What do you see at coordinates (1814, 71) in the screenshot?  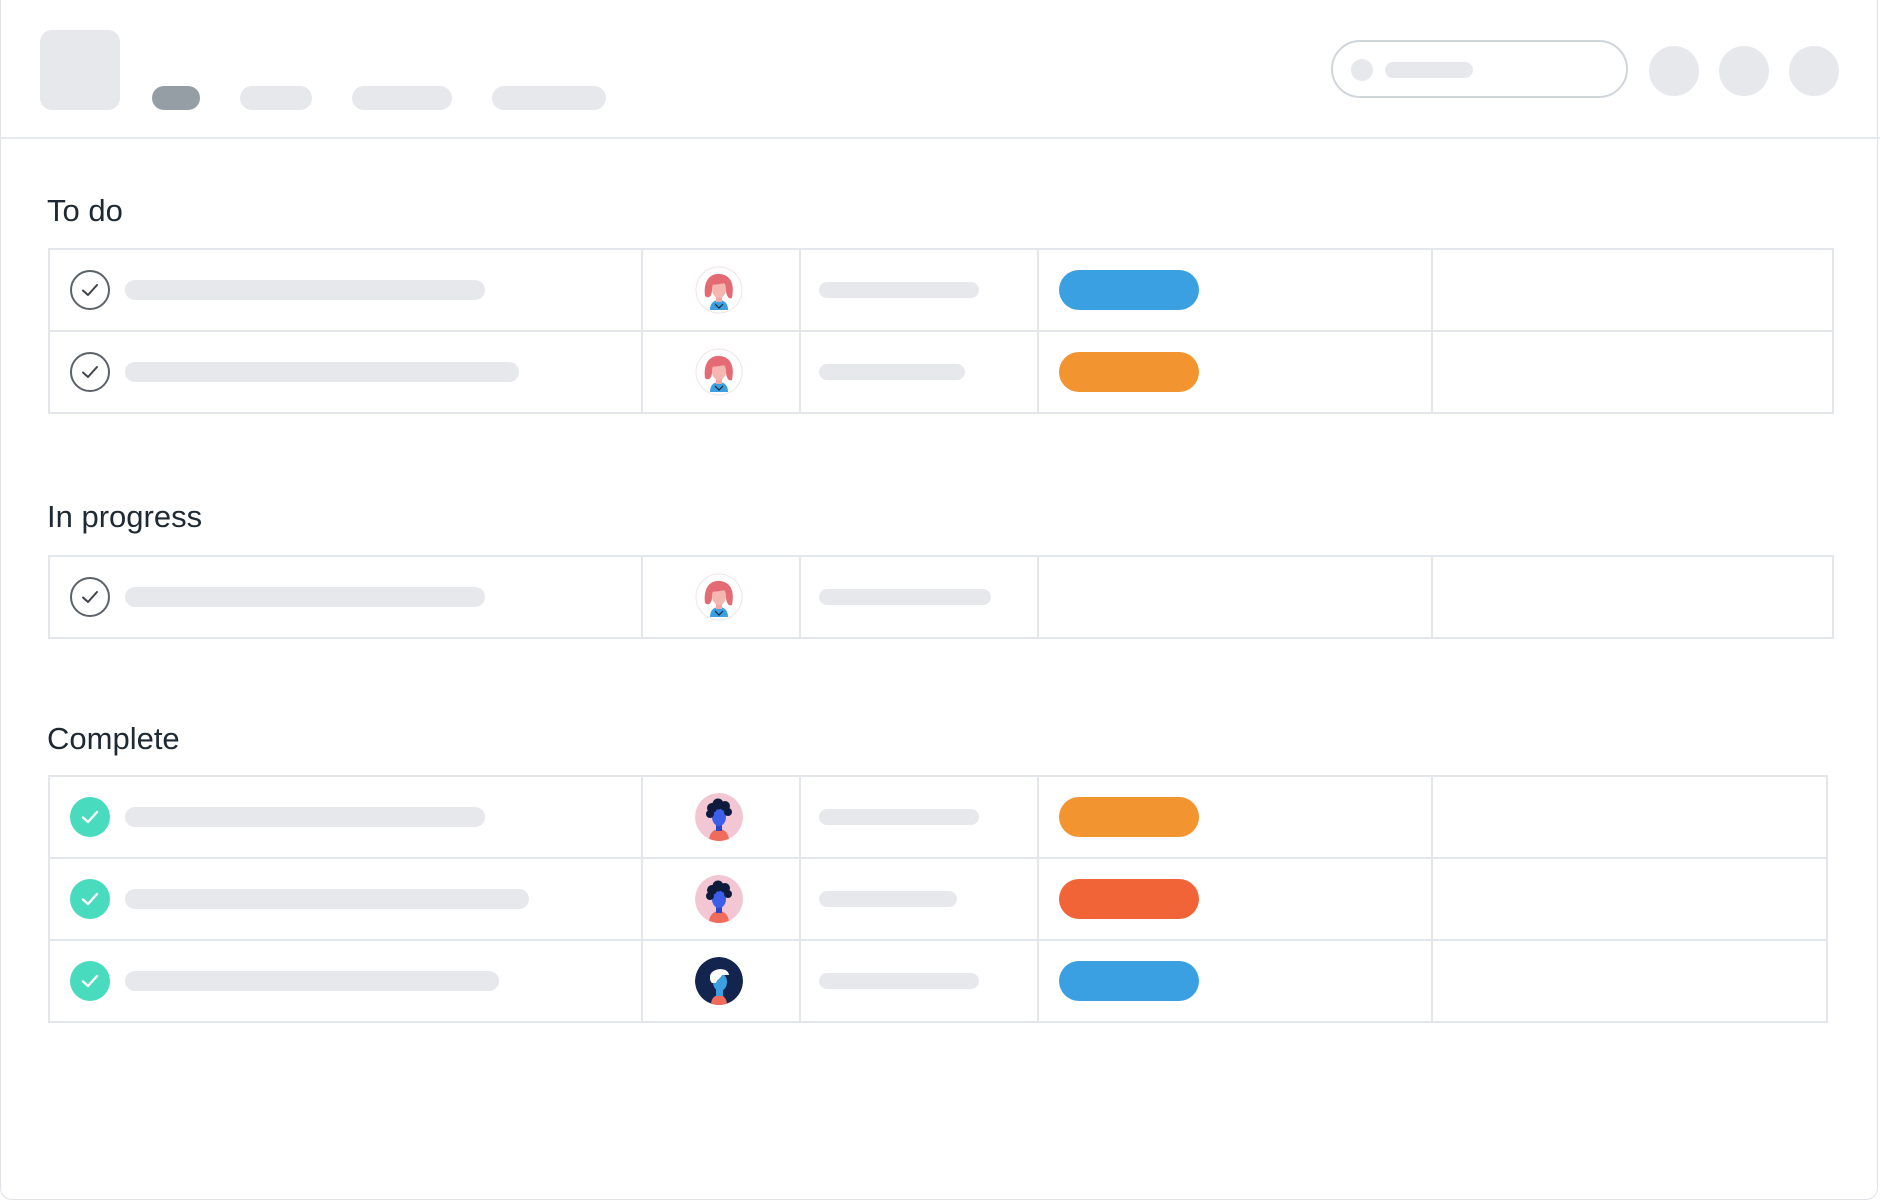 I see `settings-icon` at bounding box center [1814, 71].